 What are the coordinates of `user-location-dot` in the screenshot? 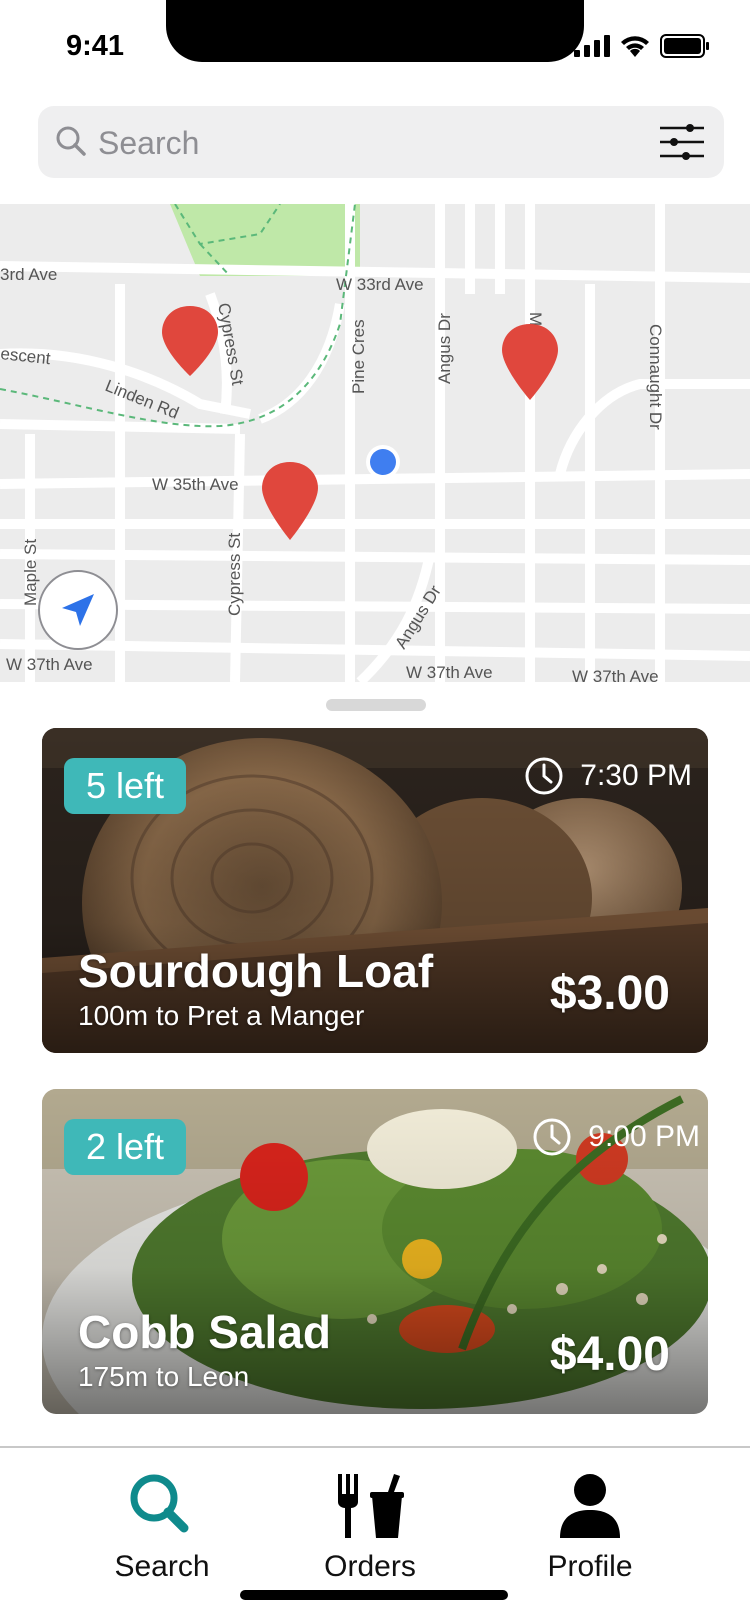 It's located at (383, 462).